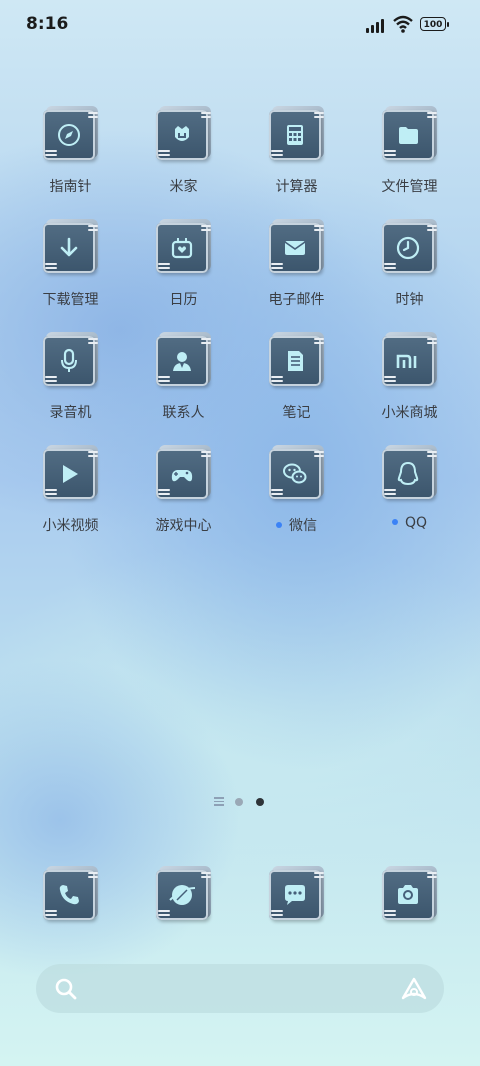 The height and width of the screenshot is (1066, 480). I want to click on mihome-icon-tile, so click(184, 135).